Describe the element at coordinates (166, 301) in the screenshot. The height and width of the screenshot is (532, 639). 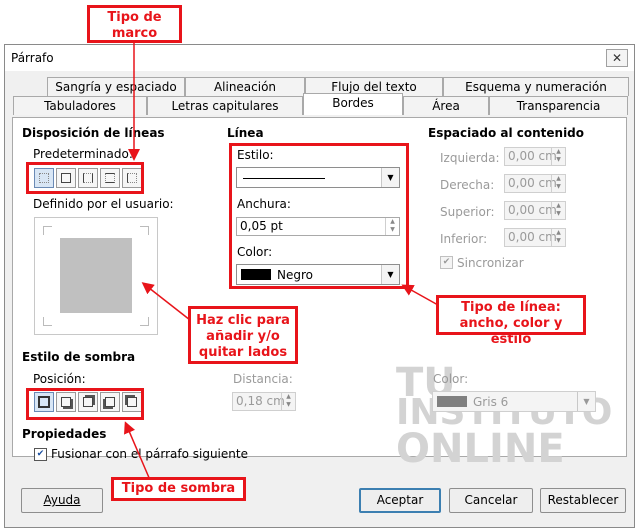
I see `arrow-click-sides` at that location.